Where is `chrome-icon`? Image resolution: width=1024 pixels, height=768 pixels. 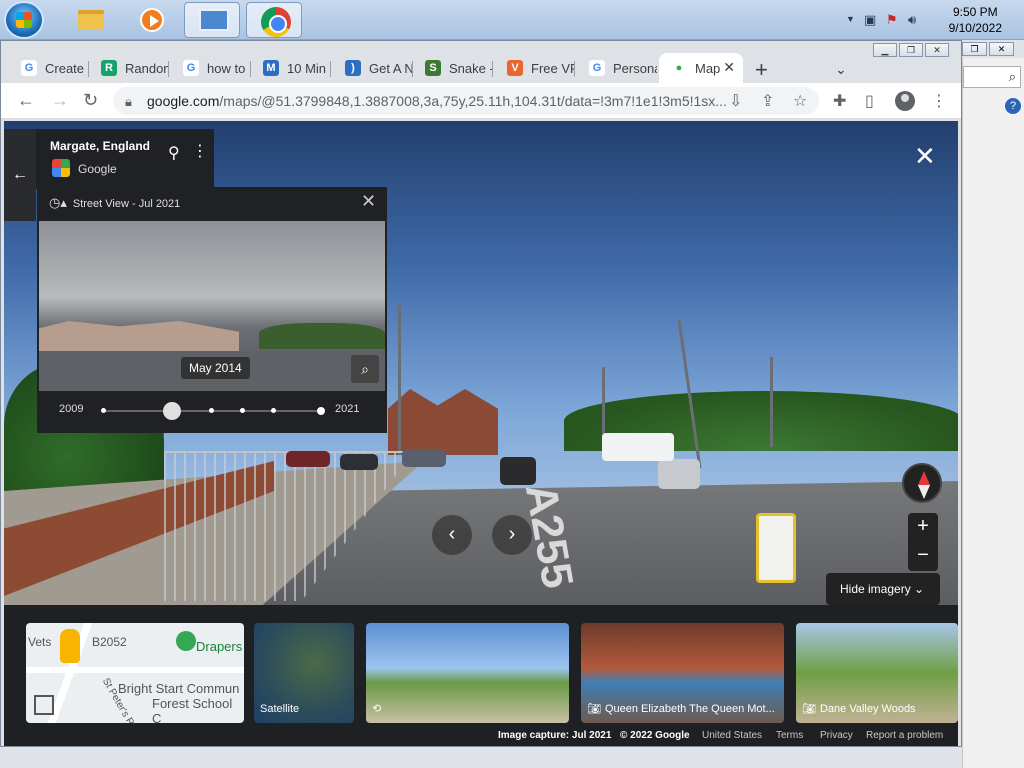
chrome-icon is located at coordinates (276, 22).